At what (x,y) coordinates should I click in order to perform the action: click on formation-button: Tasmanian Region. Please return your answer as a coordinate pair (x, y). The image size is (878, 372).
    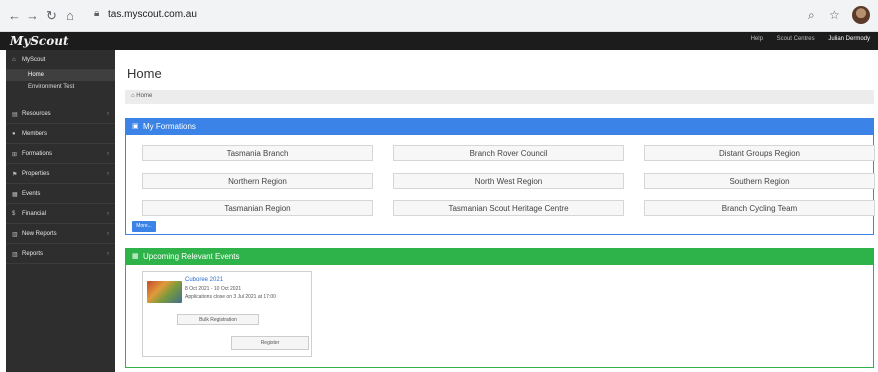
    Looking at the image, I should click on (257, 208).